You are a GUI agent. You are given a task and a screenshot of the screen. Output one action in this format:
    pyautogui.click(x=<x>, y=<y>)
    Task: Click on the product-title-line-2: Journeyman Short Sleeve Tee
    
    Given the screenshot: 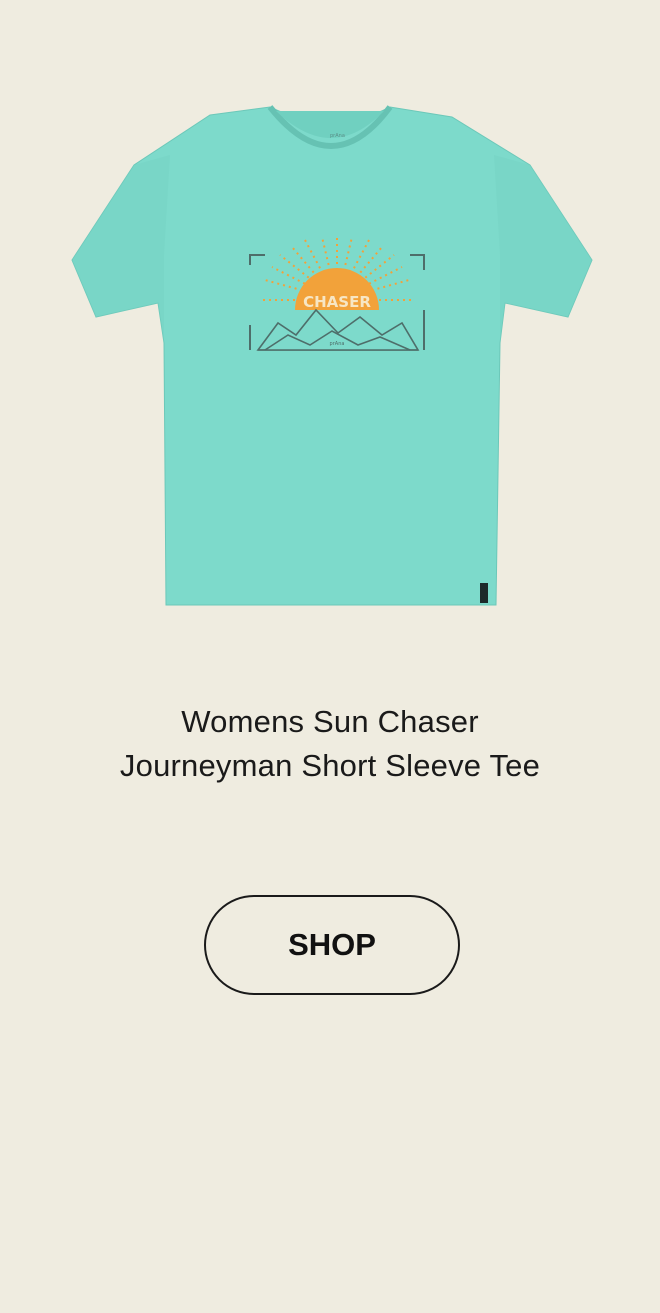 What is the action you would take?
    pyautogui.click(x=330, y=765)
    